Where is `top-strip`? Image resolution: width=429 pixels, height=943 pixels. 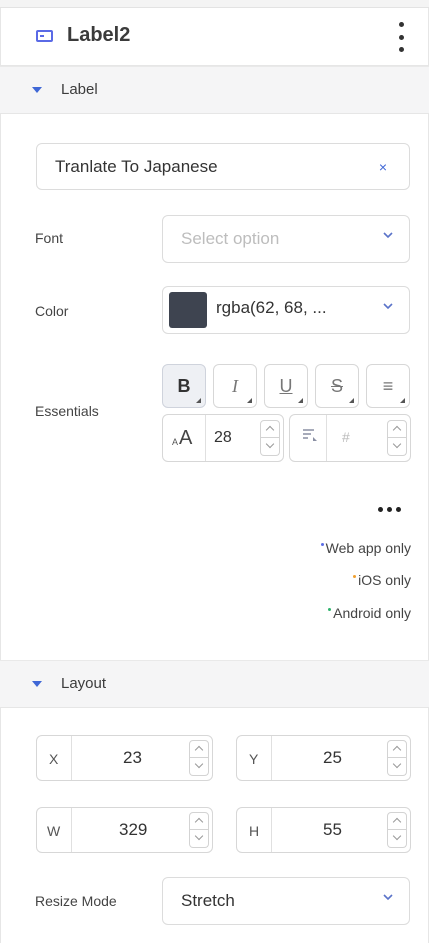
top-strip is located at coordinates (214, 4).